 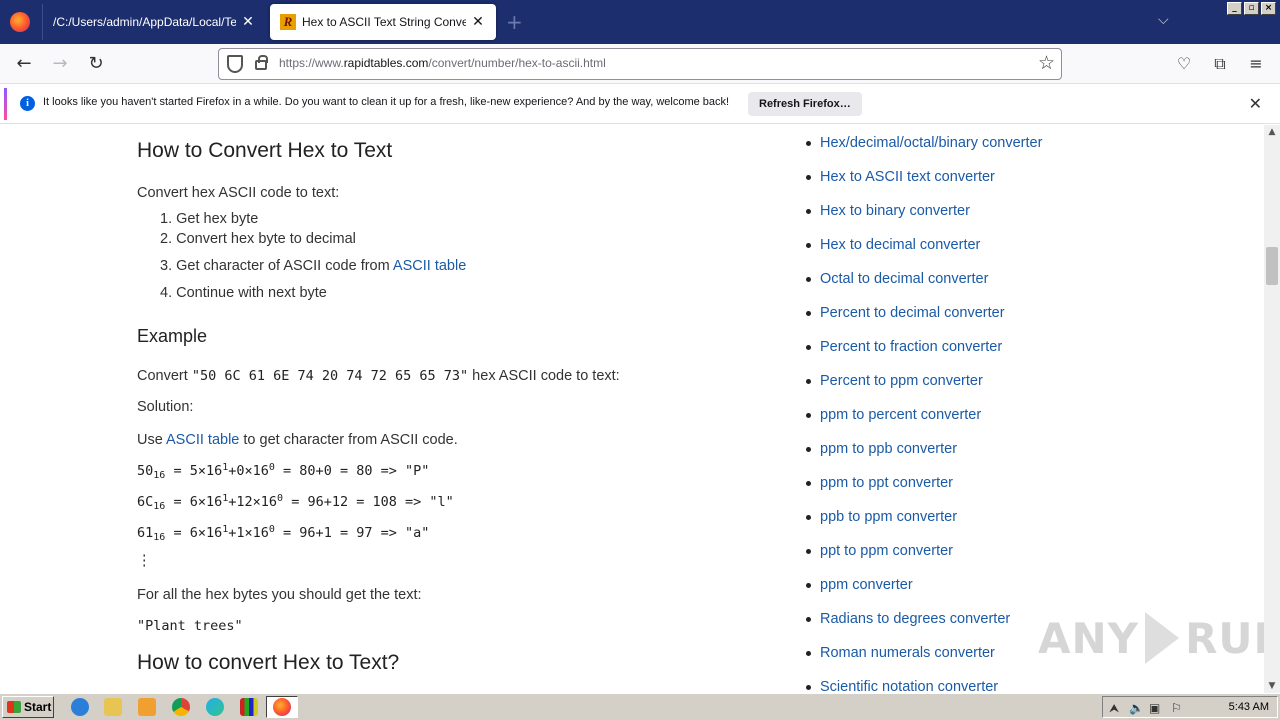 I want to click on list-item: Scientific notation converter, so click(x=902, y=685).